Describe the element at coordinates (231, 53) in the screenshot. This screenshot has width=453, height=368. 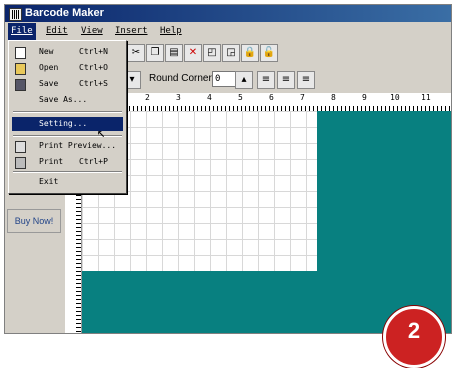
I see `send-back-icon: ◲` at that location.